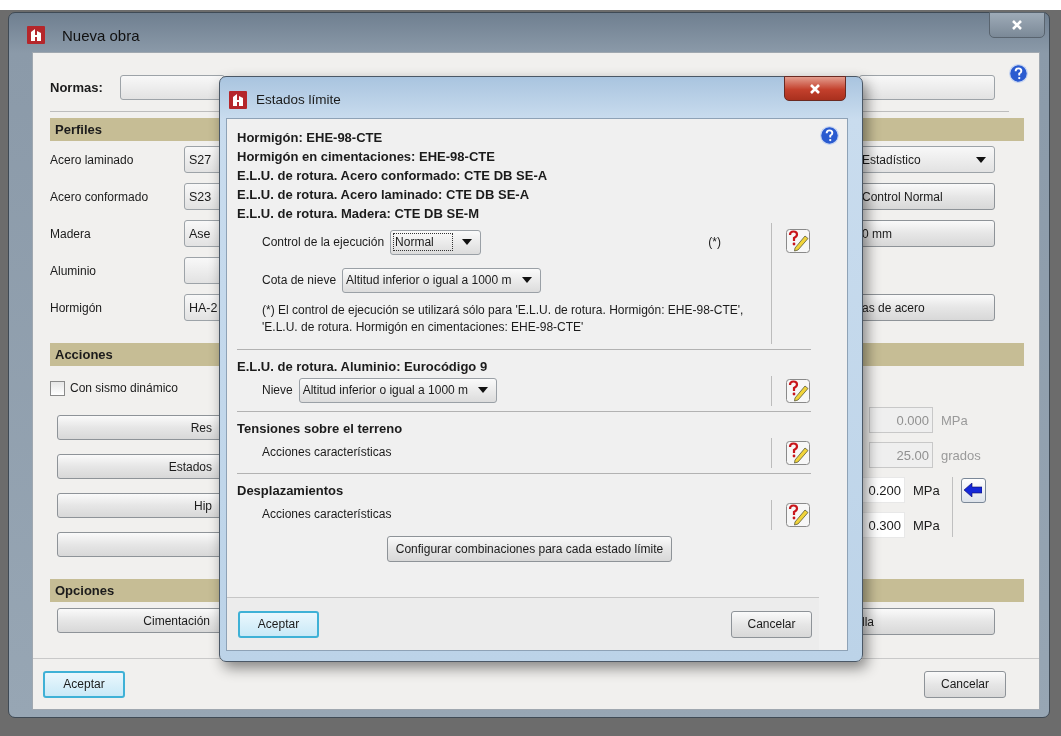  Describe the element at coordinates (101, 35) in the screenshot. I see `window-title: Nueva obra` at that location.